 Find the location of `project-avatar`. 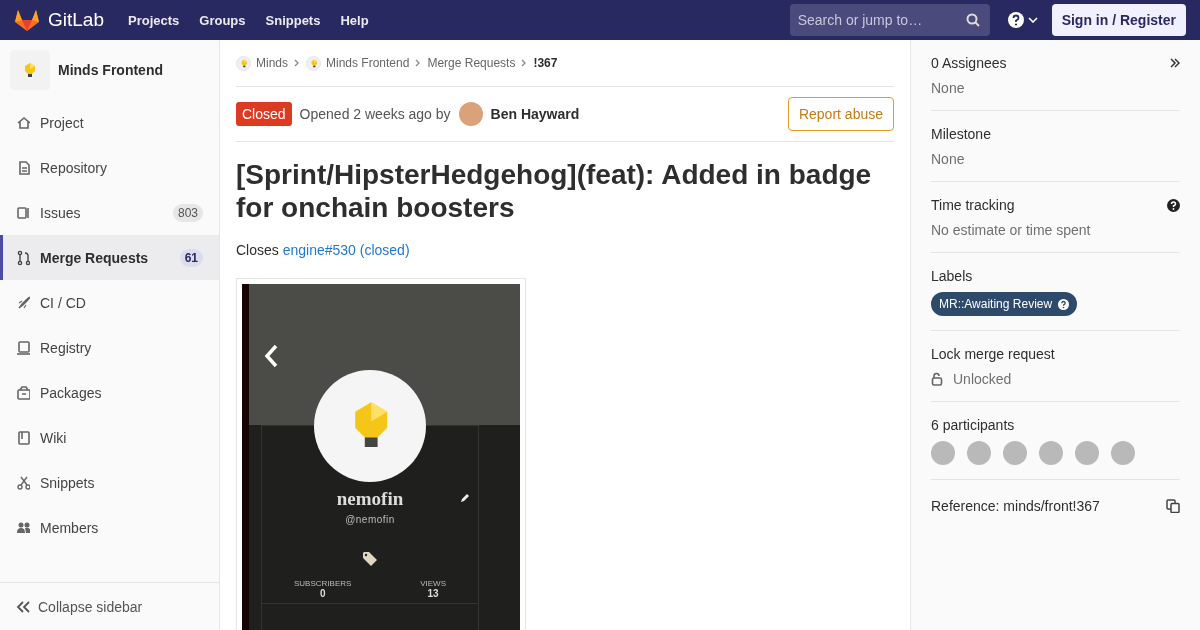

project-avatar is located at coordinates (30, 70).